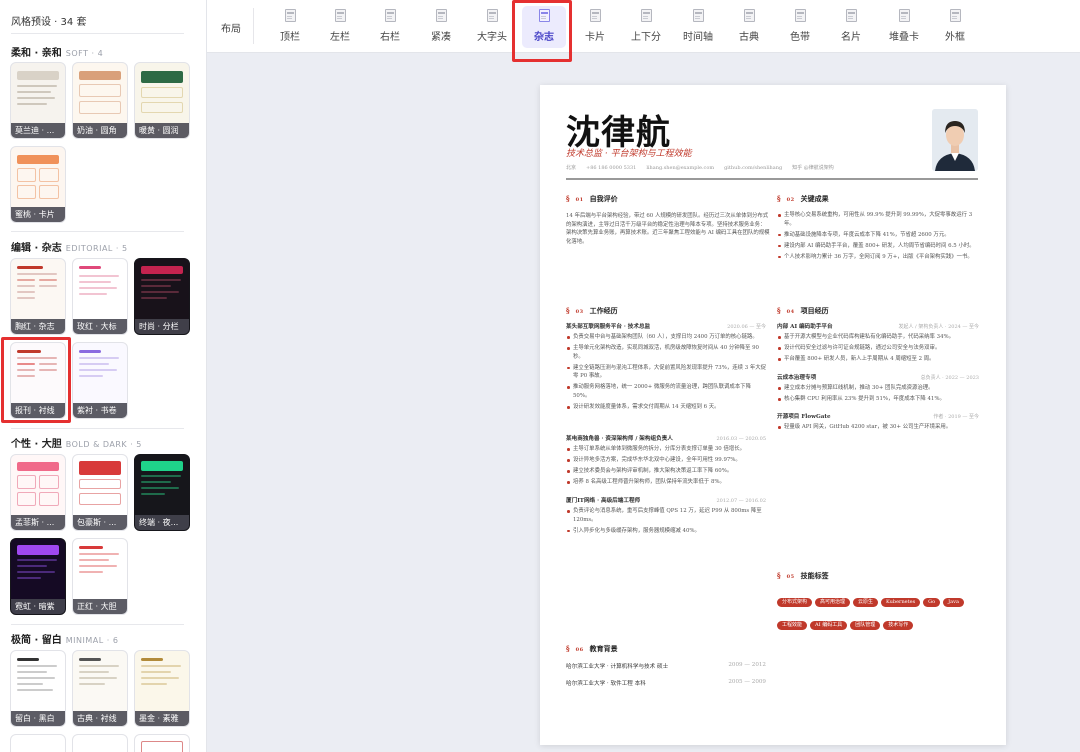  Describe the element at coordinates (595, 27) in the screenshot. I see `layout-btn-card: 卡片` at that location.